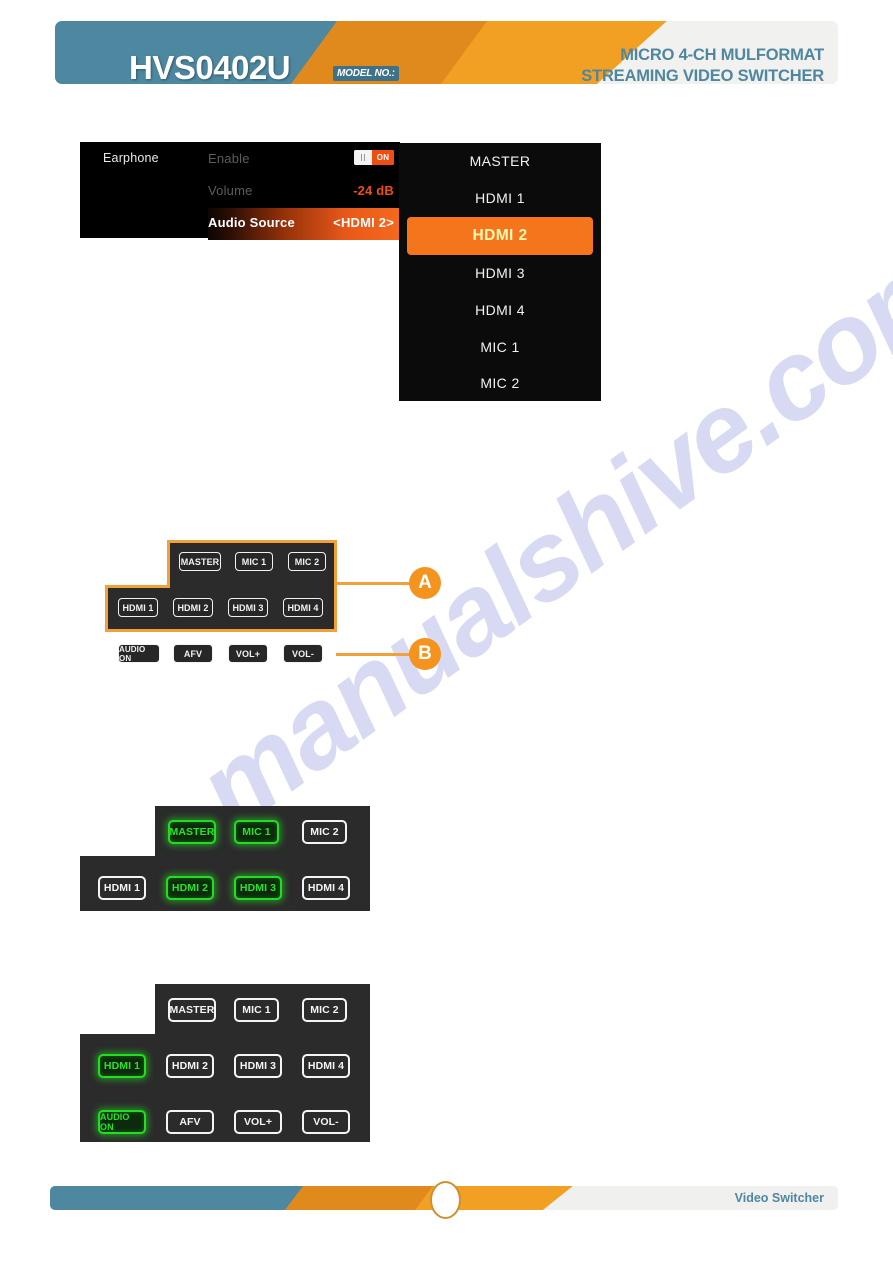 The width and height of the screenshot is (893, 1263). I want to click on header-tagline-line-1: MICRO 4-CH MULFORMAT, so click(722, 55).